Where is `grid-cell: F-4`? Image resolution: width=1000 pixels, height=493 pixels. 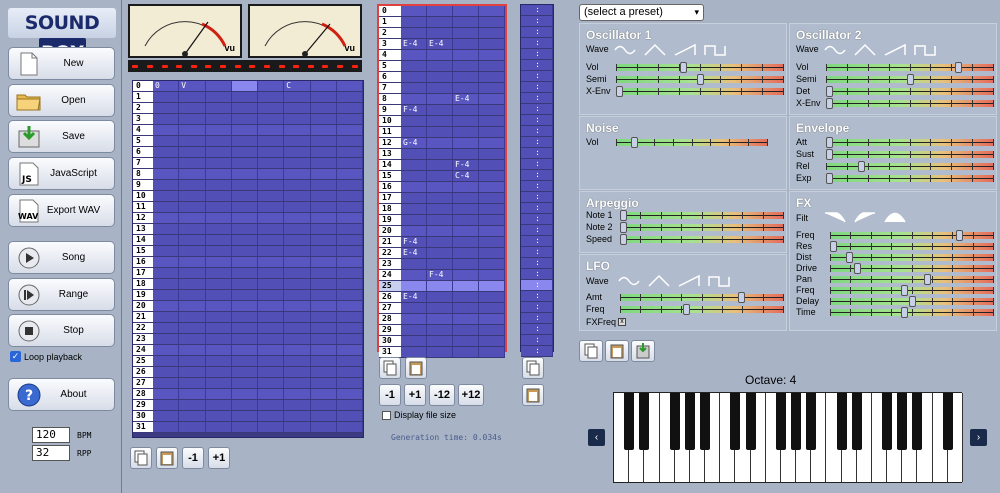 grid-cell: F-4 is located at coordinates (414, 110).